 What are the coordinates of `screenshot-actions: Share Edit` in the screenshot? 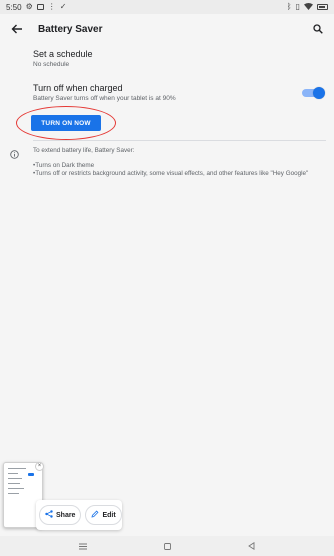 It's located at (79, 515).